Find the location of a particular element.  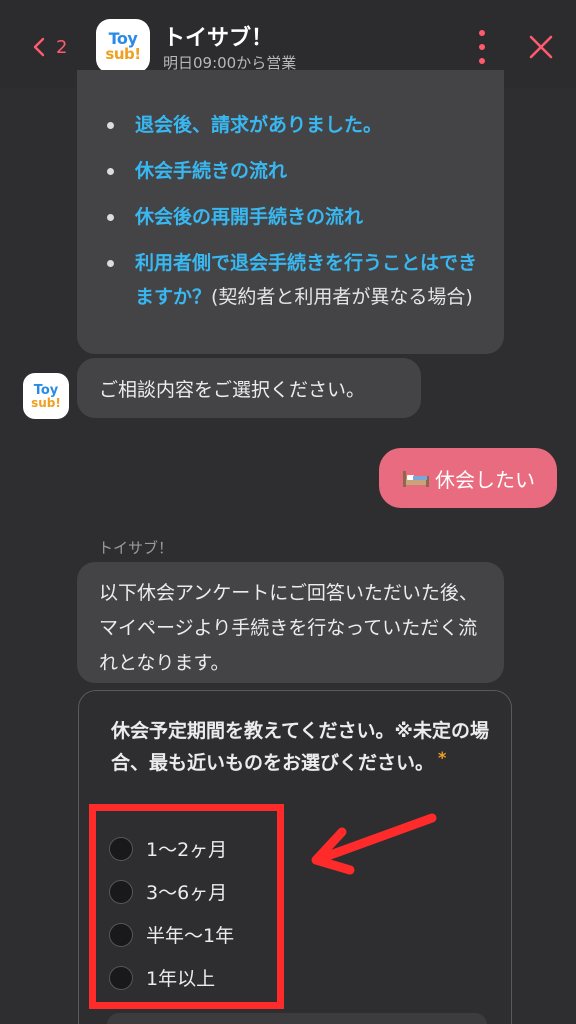

back-button: 2 is located at coordinates (55, 47).